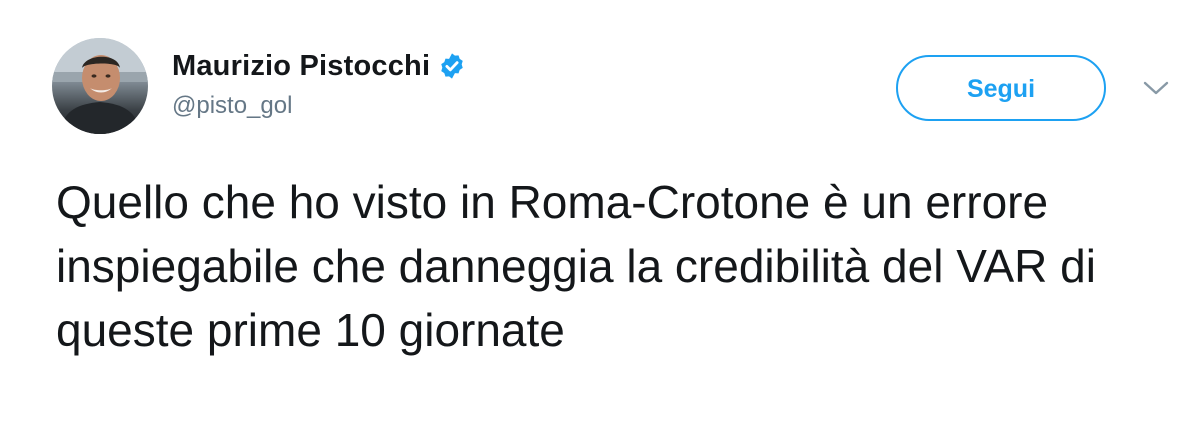  I want to click on follow-button: Segui, so click(1001, 88).